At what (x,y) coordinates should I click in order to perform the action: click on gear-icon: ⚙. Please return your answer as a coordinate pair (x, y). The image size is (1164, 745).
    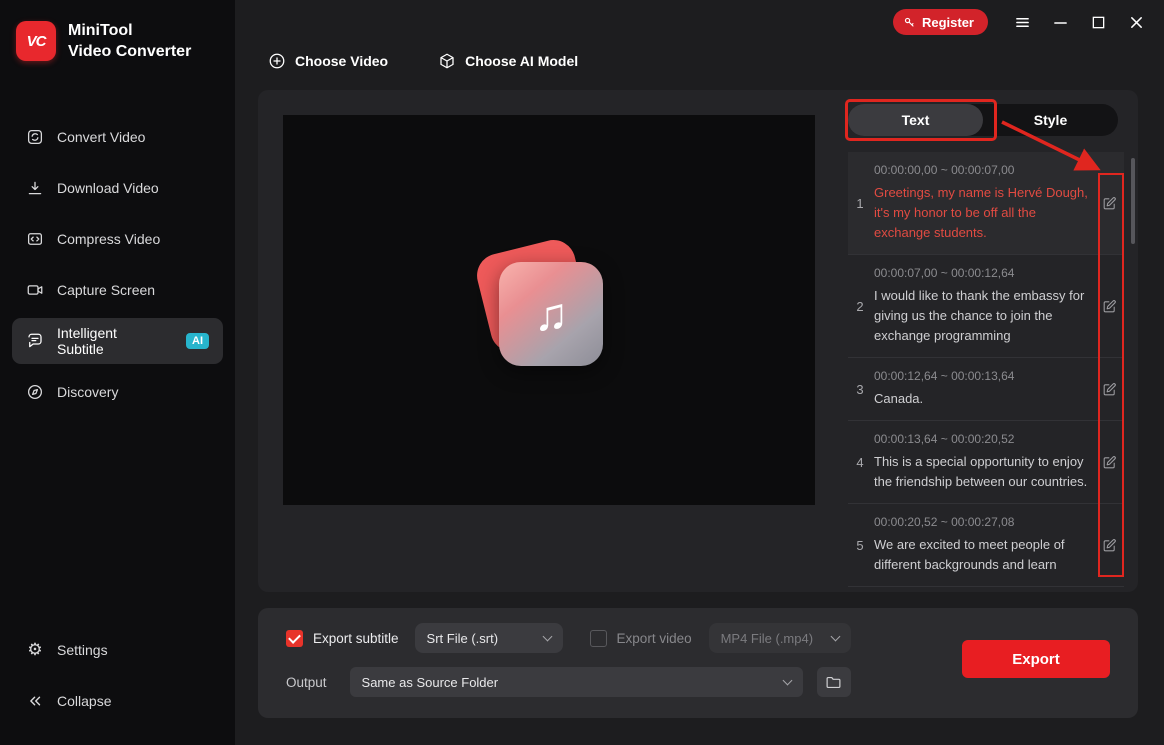
    Looking at the image, I should click on (35, 649).